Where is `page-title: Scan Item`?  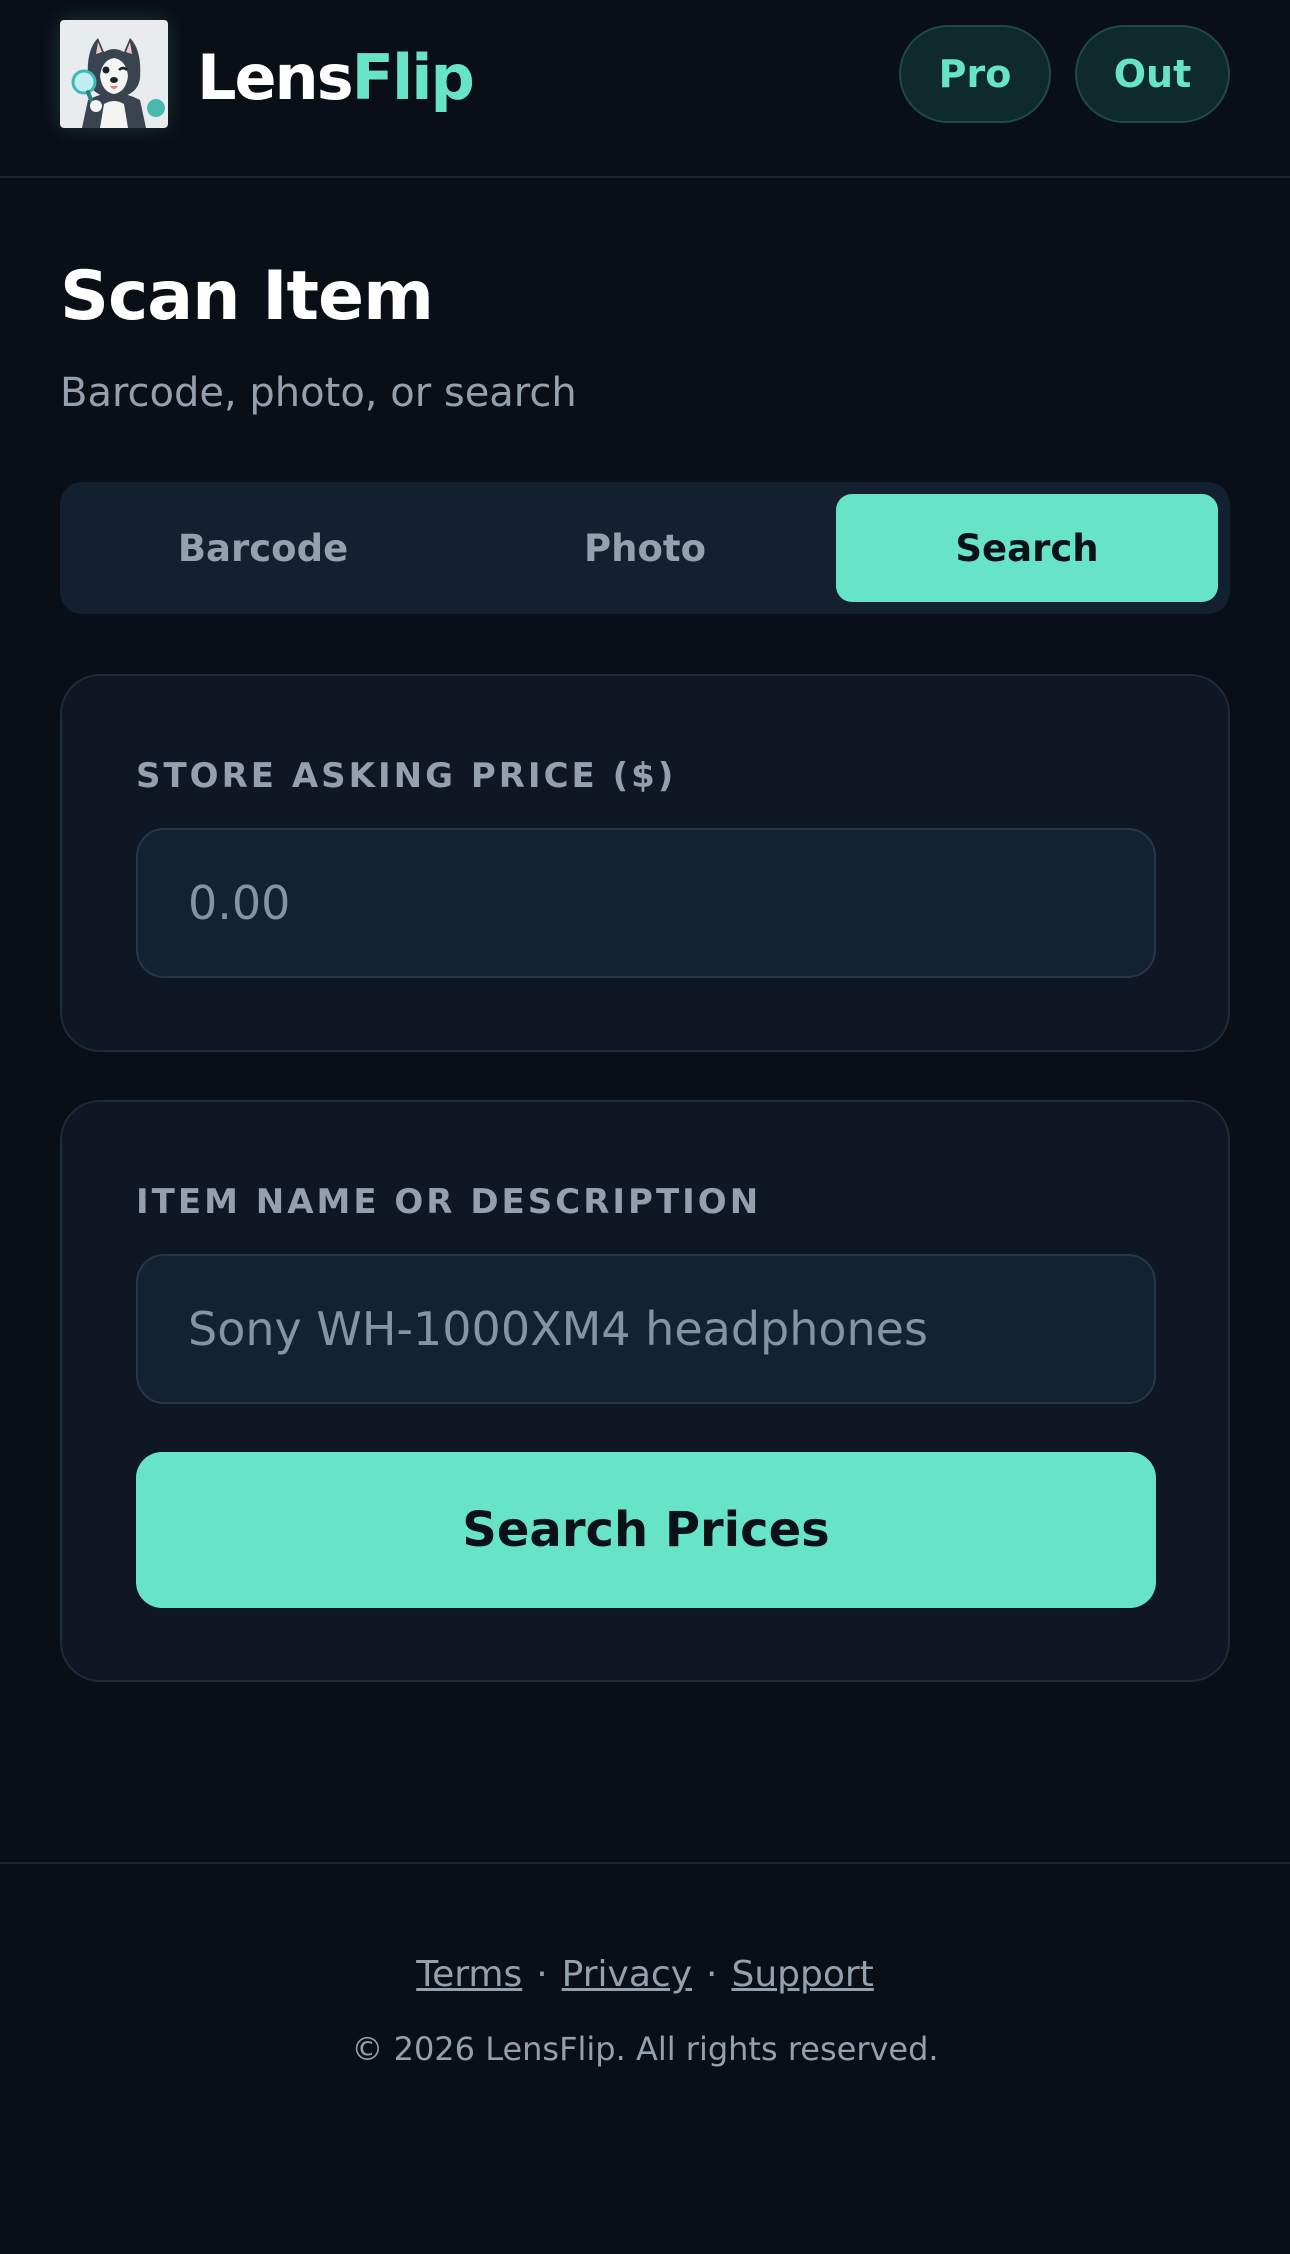 page-title: Scan Item is located at coordinates (247, 296).